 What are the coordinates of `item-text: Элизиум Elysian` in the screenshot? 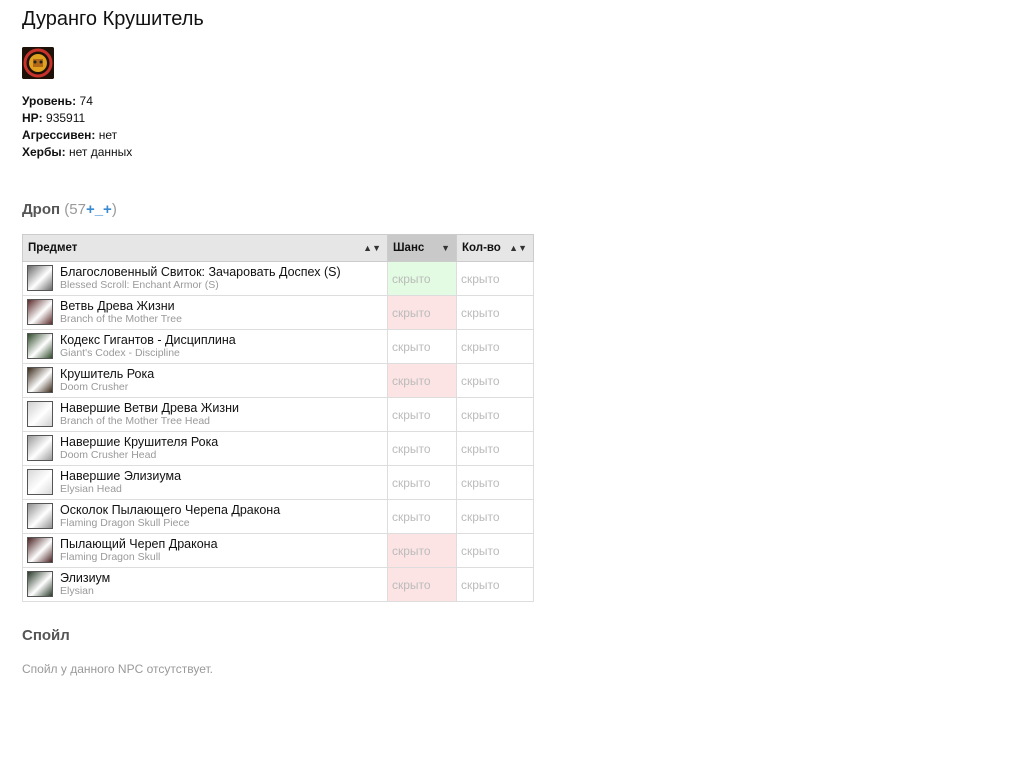 It's located at (85, 584).